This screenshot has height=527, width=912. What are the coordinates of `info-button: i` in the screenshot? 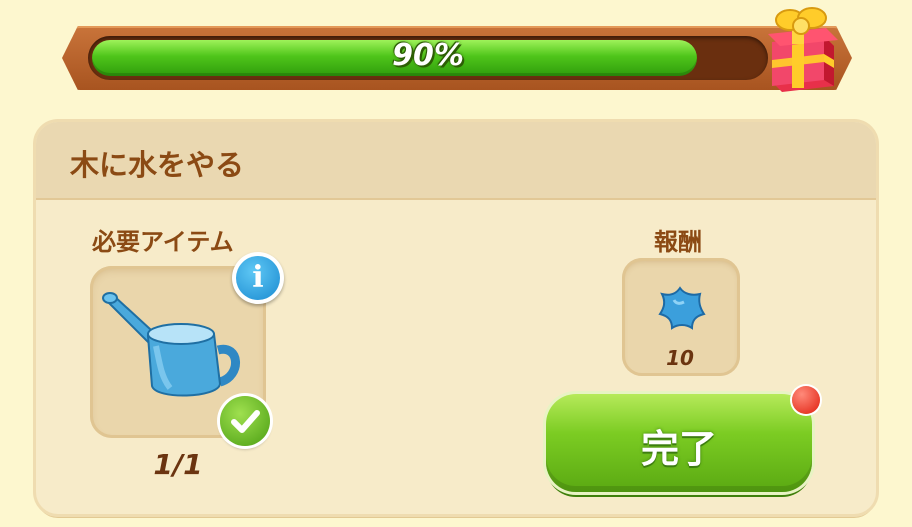 It's located at (258, 278).